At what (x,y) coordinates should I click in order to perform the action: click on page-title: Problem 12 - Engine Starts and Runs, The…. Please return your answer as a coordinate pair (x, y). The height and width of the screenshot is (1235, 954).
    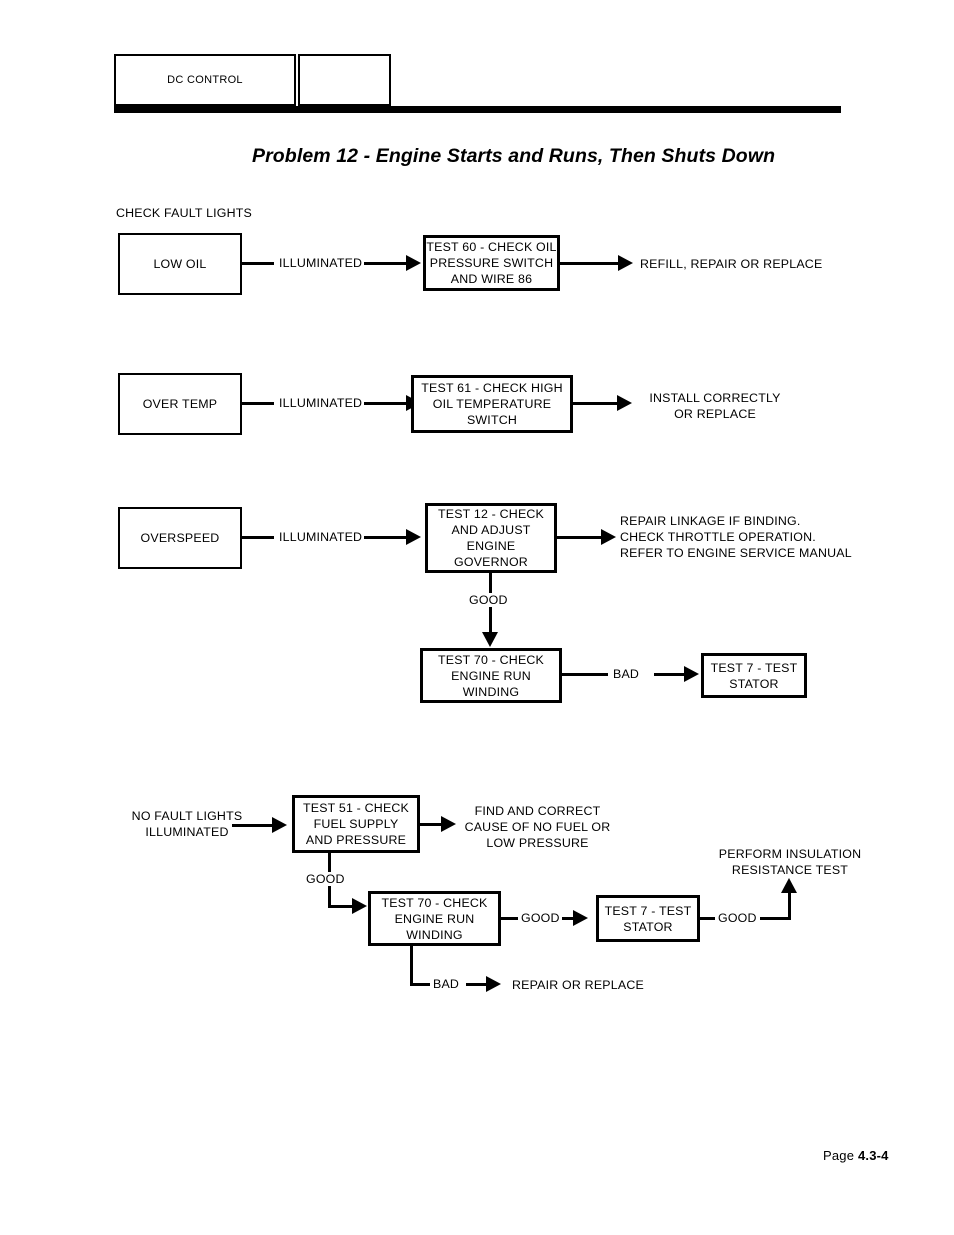
    Looking at the image, I should click on (514, 156).